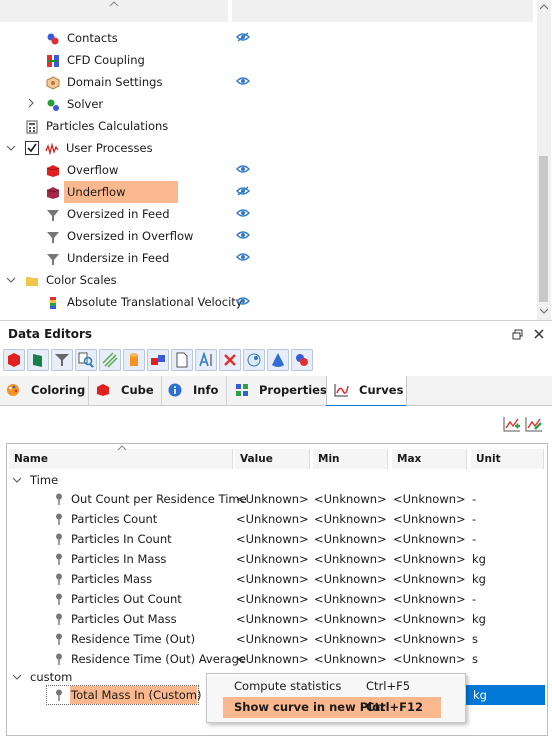  Describe the element at coordinates (276, 390) in the screenshot. I see `tab-properties: Properties` at that location.